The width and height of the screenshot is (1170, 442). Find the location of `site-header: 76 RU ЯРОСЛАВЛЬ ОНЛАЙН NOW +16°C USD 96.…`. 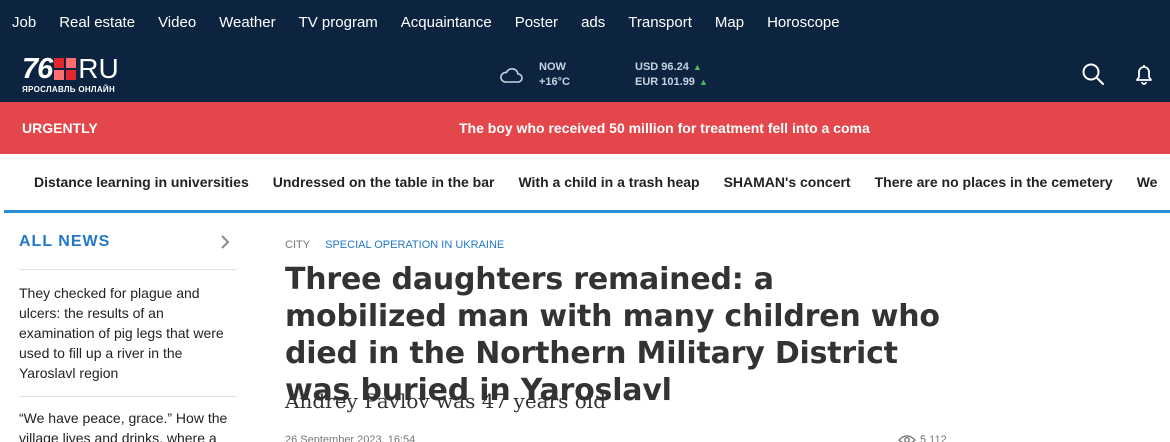

site-header: 76 RU ЯРОСЛАВЛЬ ОНЛАЙН NOW +16°C USD 96.… is located at coordinates (585, 73).